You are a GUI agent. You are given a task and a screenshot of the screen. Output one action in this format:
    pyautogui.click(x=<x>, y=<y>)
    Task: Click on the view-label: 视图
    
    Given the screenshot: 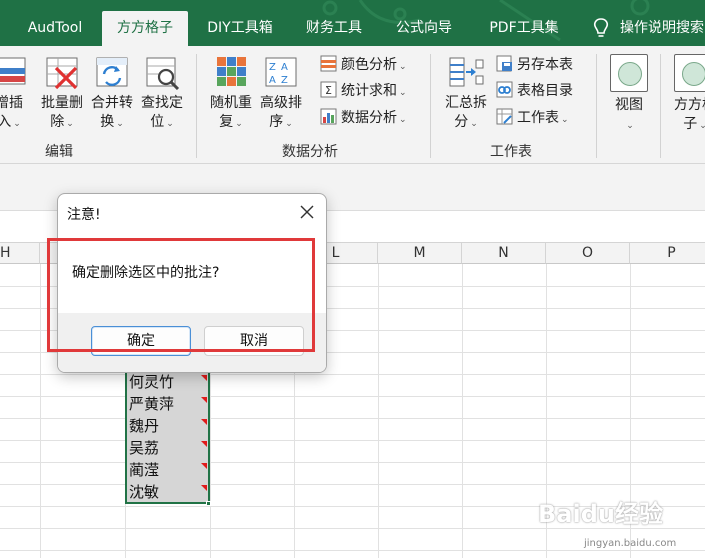 What is the action you would take?
    pyautogui.click(x=629, y=105)
    